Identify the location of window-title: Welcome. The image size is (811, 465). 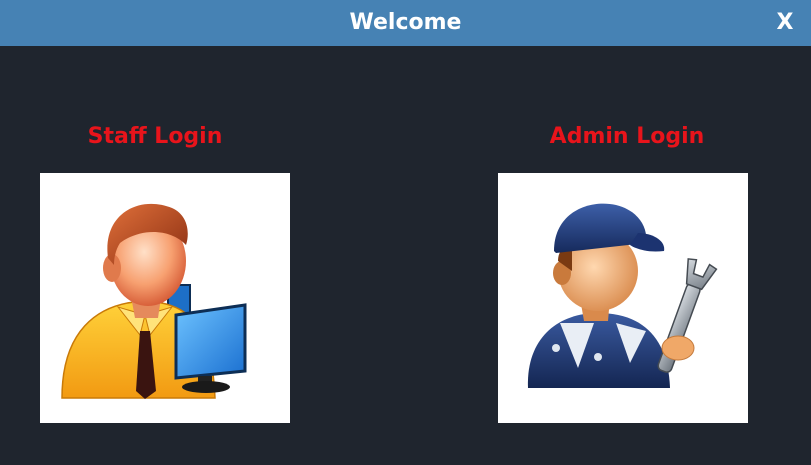
(405, 22).